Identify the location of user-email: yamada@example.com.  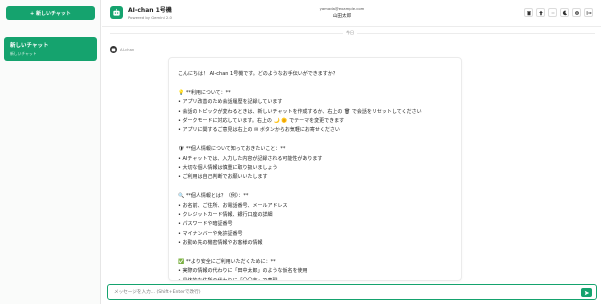
(342, 8).